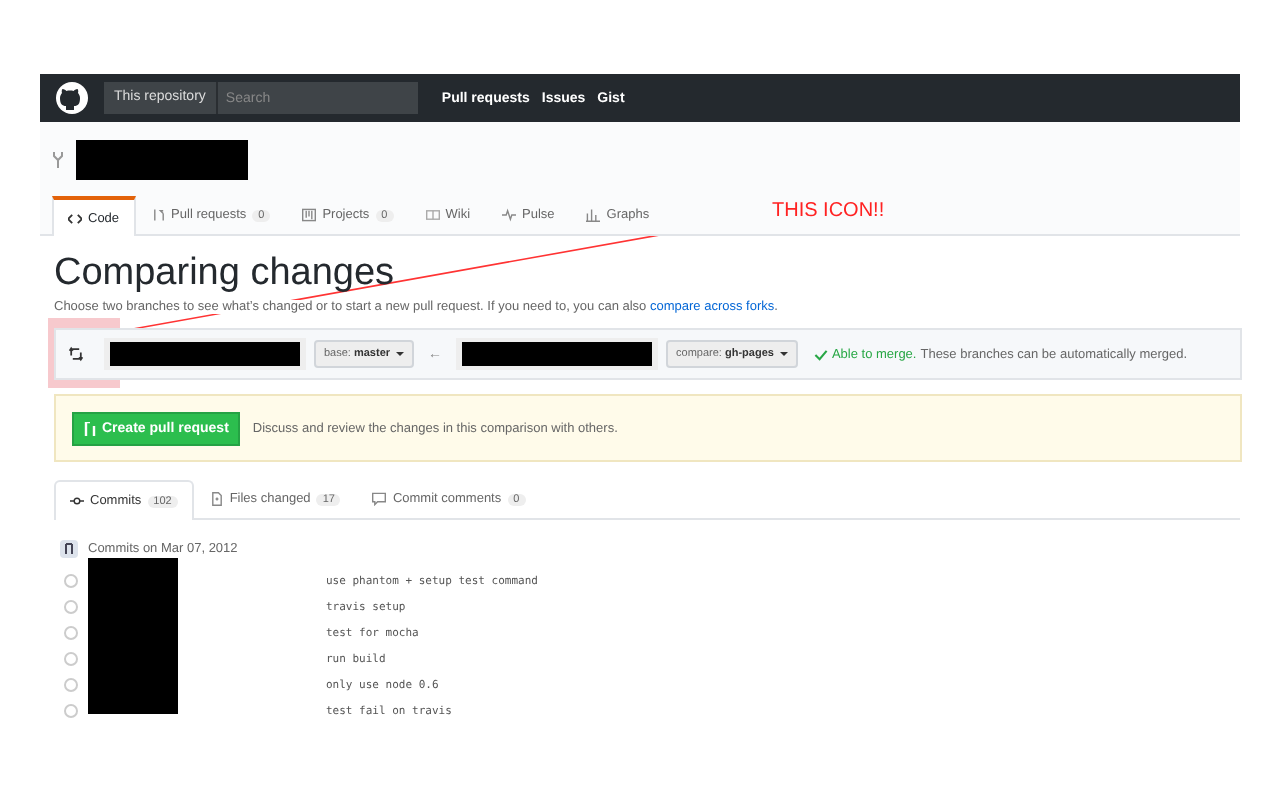 This screenshot has width=1280, height=800. I want to click on sync-icon, so click(76, 354).